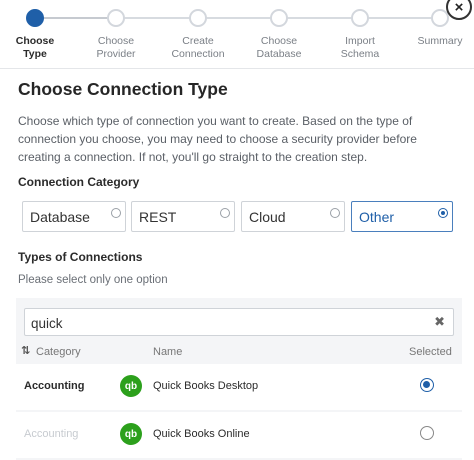 The height and width of the screenshot is (460, 474). I want to click on step-dot-choose-provider, so click(116, 18).